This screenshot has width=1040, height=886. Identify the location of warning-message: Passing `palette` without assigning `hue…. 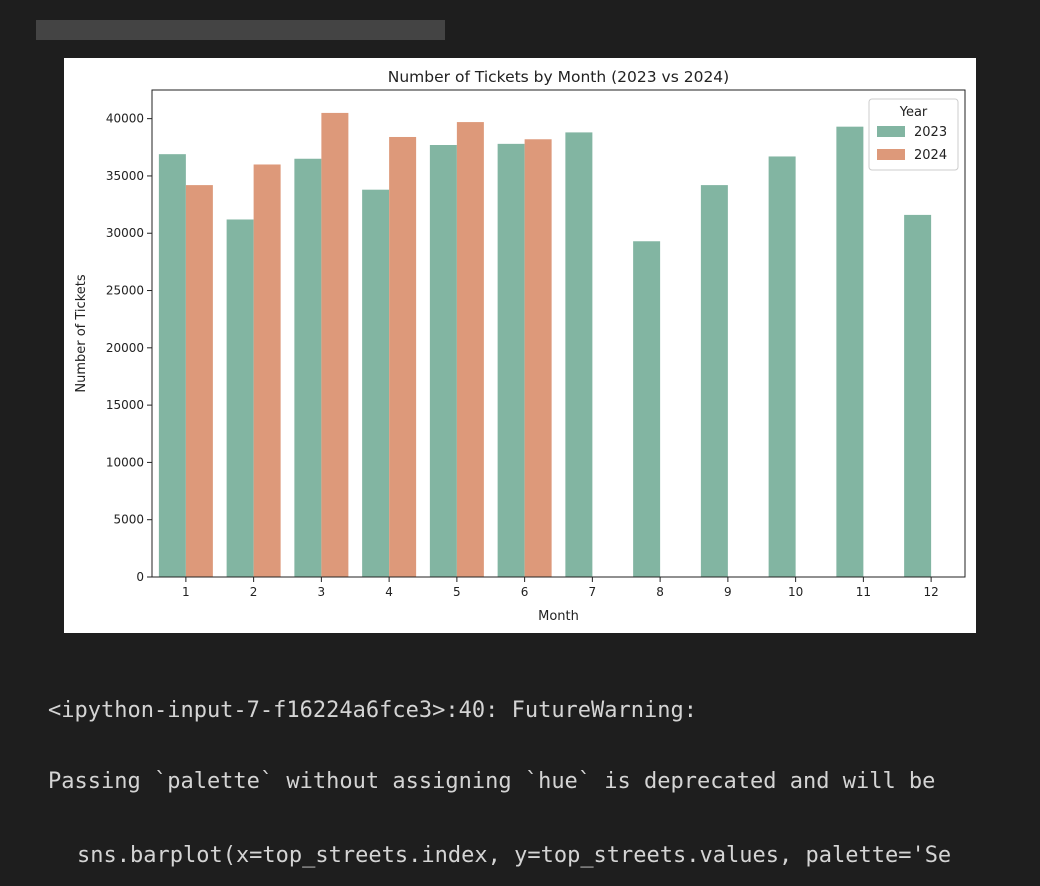
(492, 781).